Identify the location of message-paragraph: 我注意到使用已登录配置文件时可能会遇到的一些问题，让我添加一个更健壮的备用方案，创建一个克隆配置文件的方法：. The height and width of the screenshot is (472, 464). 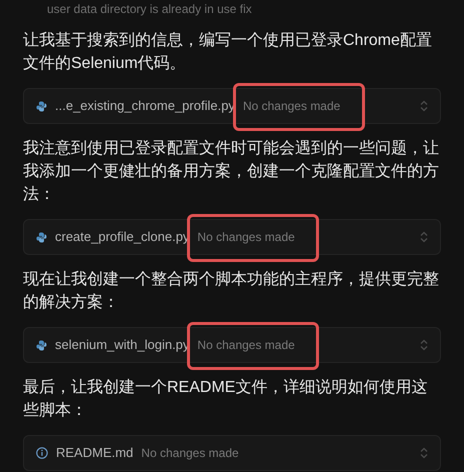
(231, 171).